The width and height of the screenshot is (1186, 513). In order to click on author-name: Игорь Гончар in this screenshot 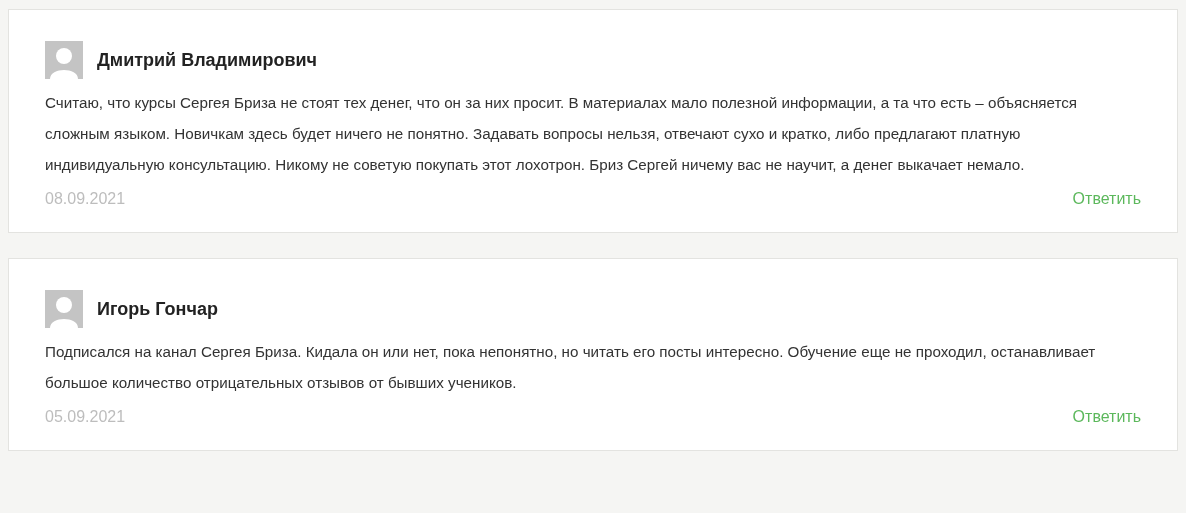, I will do `click(157, 309)`.